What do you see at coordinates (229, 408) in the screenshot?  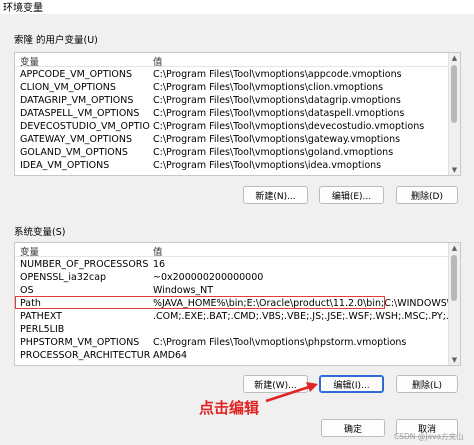 I see `annotation-label: 点击编辑` at bounding box center [229, 408].